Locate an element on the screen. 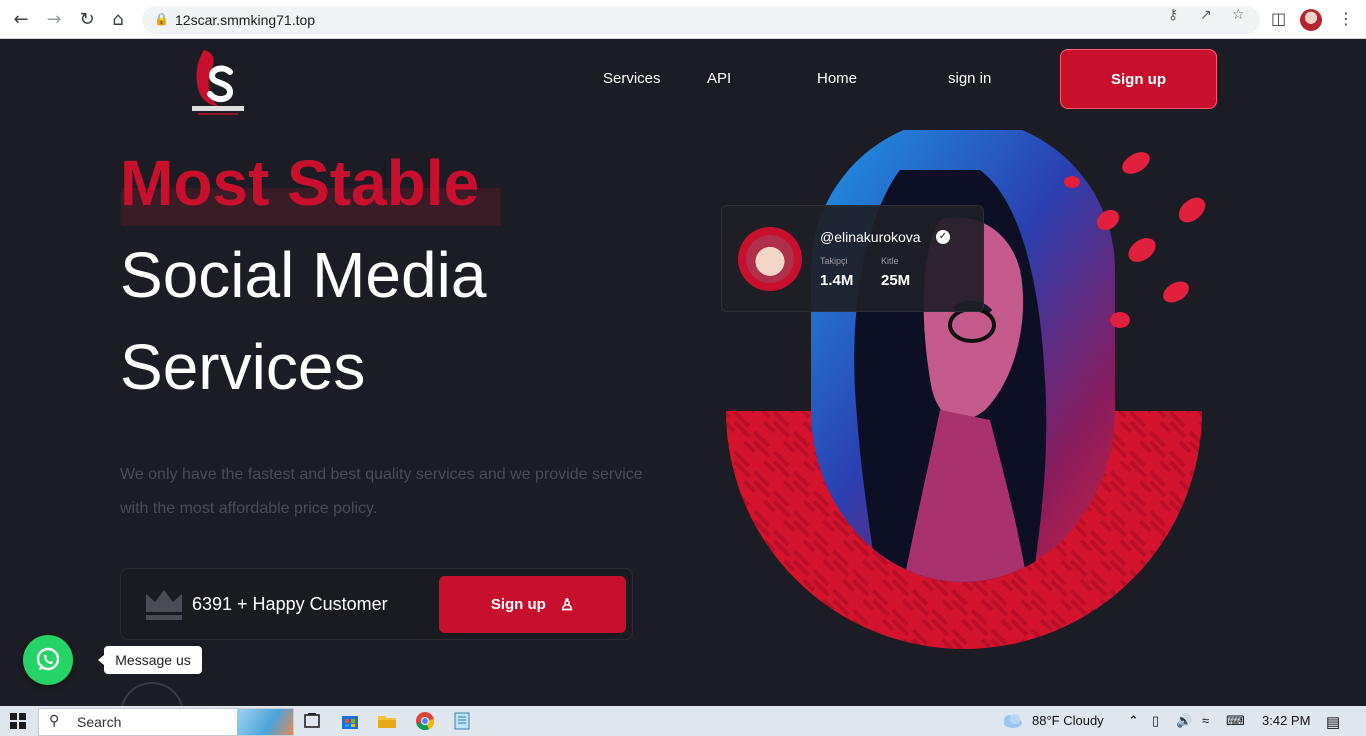 This screenshot has height=736, width=1366. nav-home-link: Home is located at coordinates (837, 78).